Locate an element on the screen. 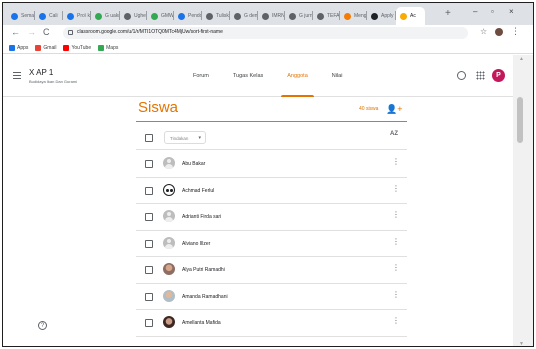  student-name: Alviano Illzer is located at coordinates (196, 244).